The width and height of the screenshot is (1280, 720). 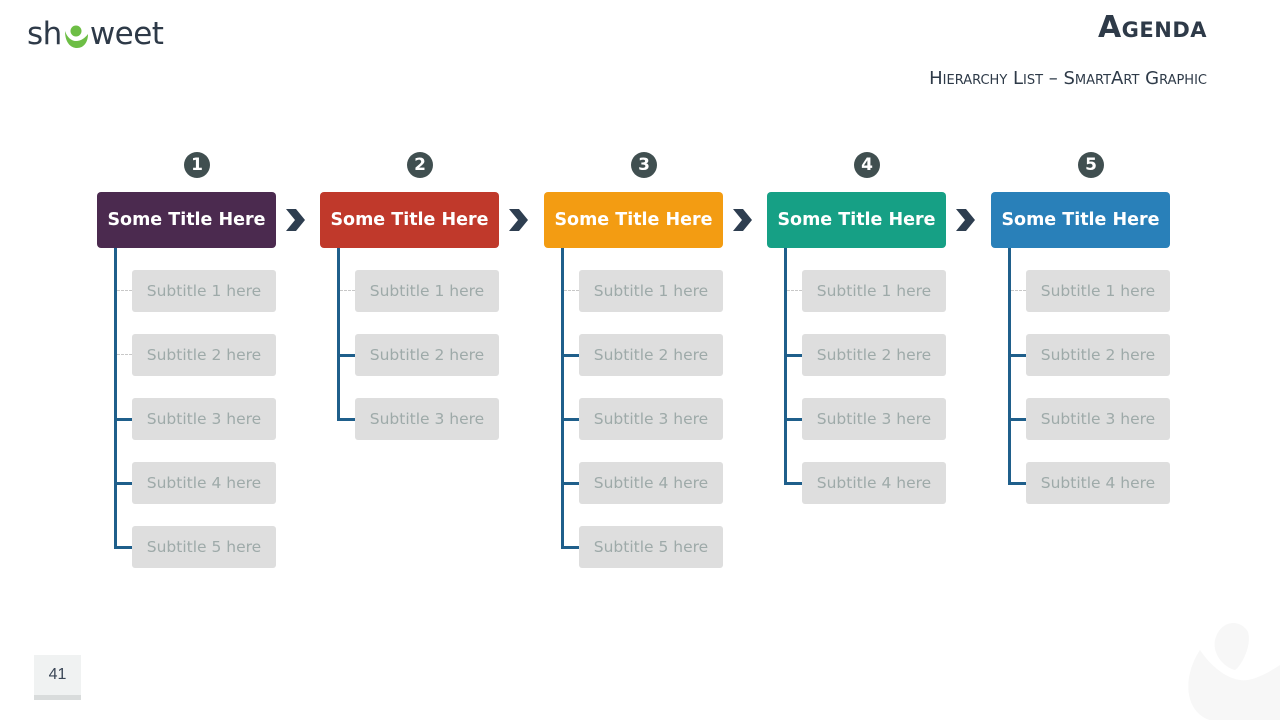 What do you see at coordinates (644, 165) in the screenshot?
I see `step-number-badge: 3` at bounding box center [644, 165].